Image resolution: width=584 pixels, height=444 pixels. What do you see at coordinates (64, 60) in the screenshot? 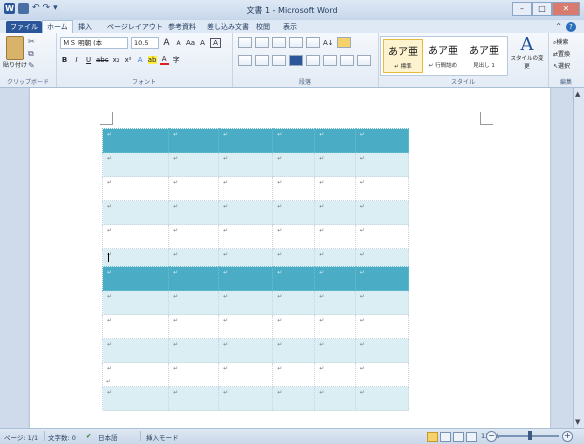
I see `bold-button: B` at bounding box center [64, 60].